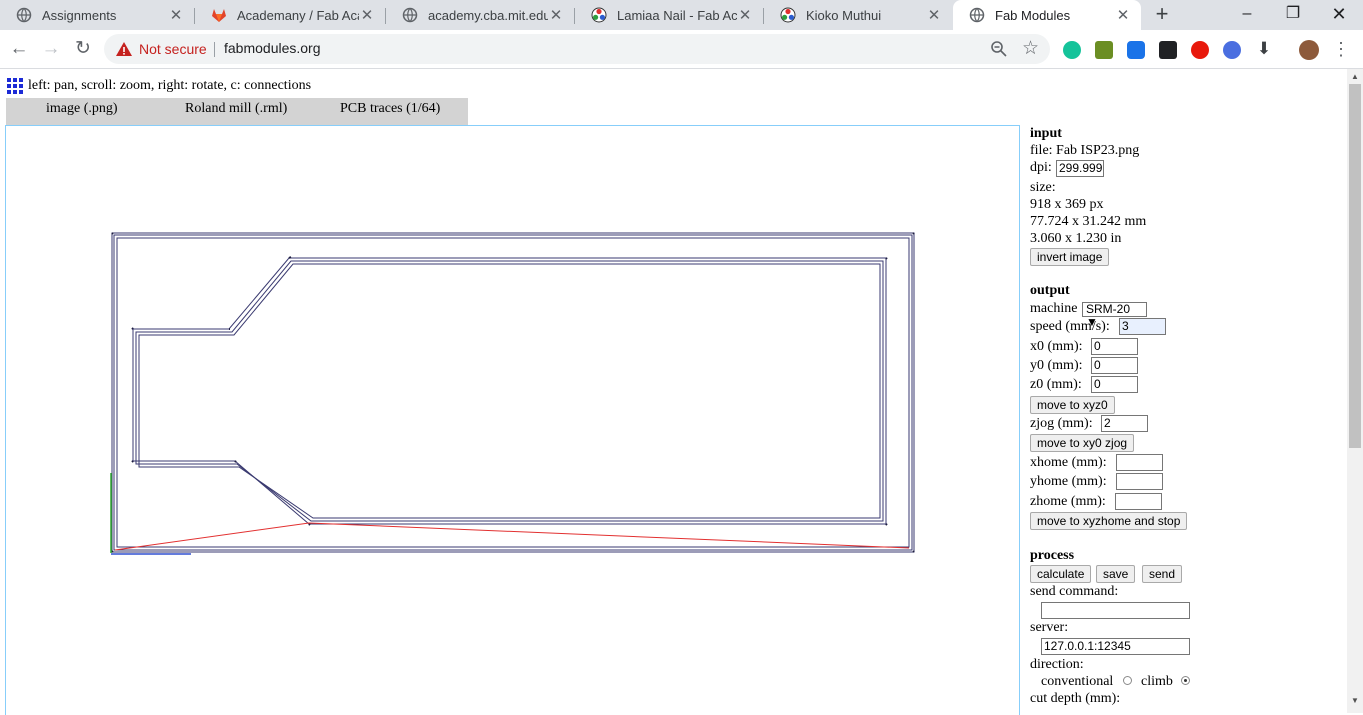 Image resolution: width=1363 pixels, height=715 pixels. I want to click on tab-pcb-traces: PCB traces (1/64), so click(390, 109).